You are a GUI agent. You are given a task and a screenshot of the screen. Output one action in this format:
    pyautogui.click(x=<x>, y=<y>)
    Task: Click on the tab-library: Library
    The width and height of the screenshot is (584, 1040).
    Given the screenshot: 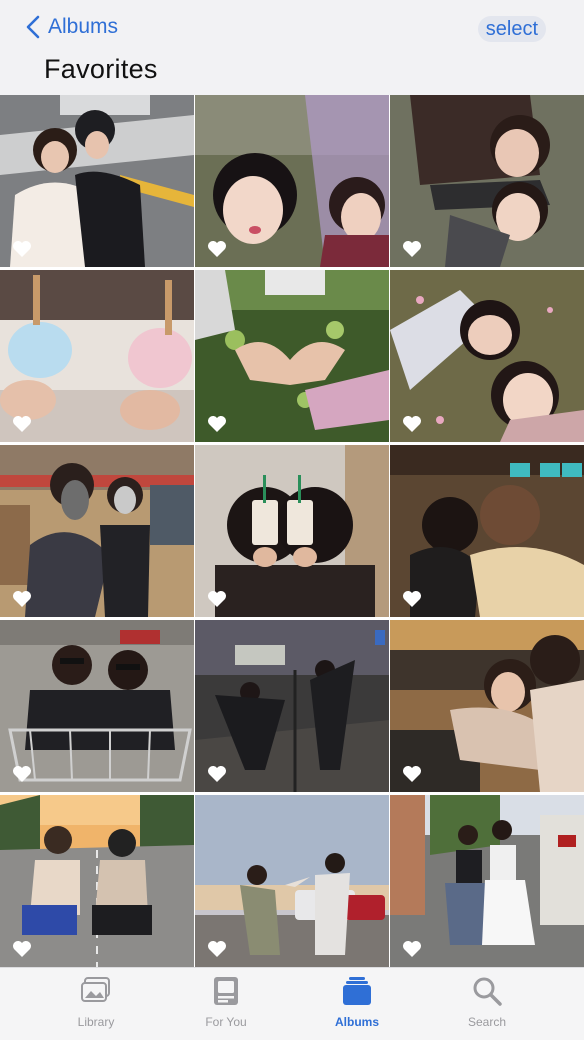 What is the action you would take?
    pyautogui.click(x=96, y=1001)
    